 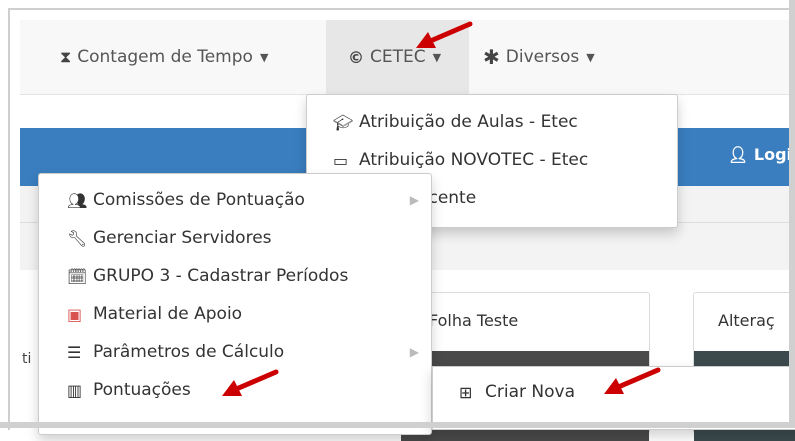 I want to click on menu-item-parametros-calculo: ☰ Parâmetros de Cálculo ▶, so click(x=235, y=352).